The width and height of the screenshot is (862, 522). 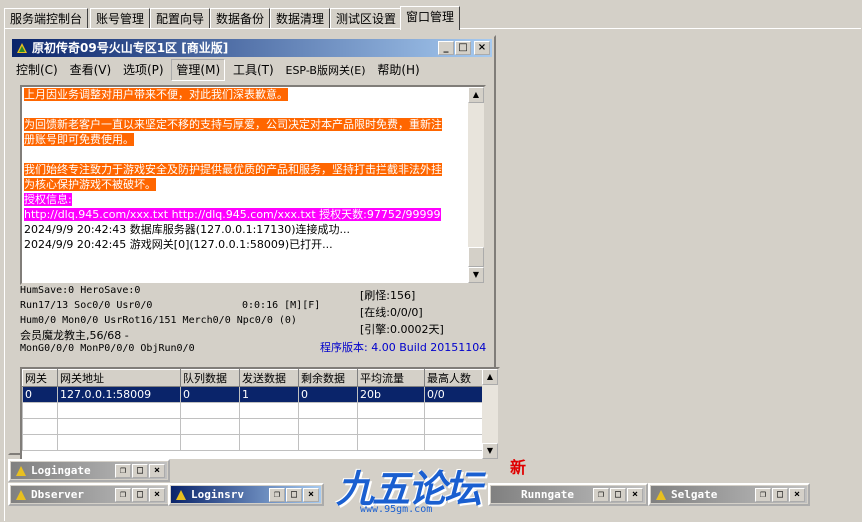 What do you see at coordinates (89, 494) in the screenshot?
I see `mini-window-dbserver: Dbserver ❐ □ ×` at bounding box center [89, 494].